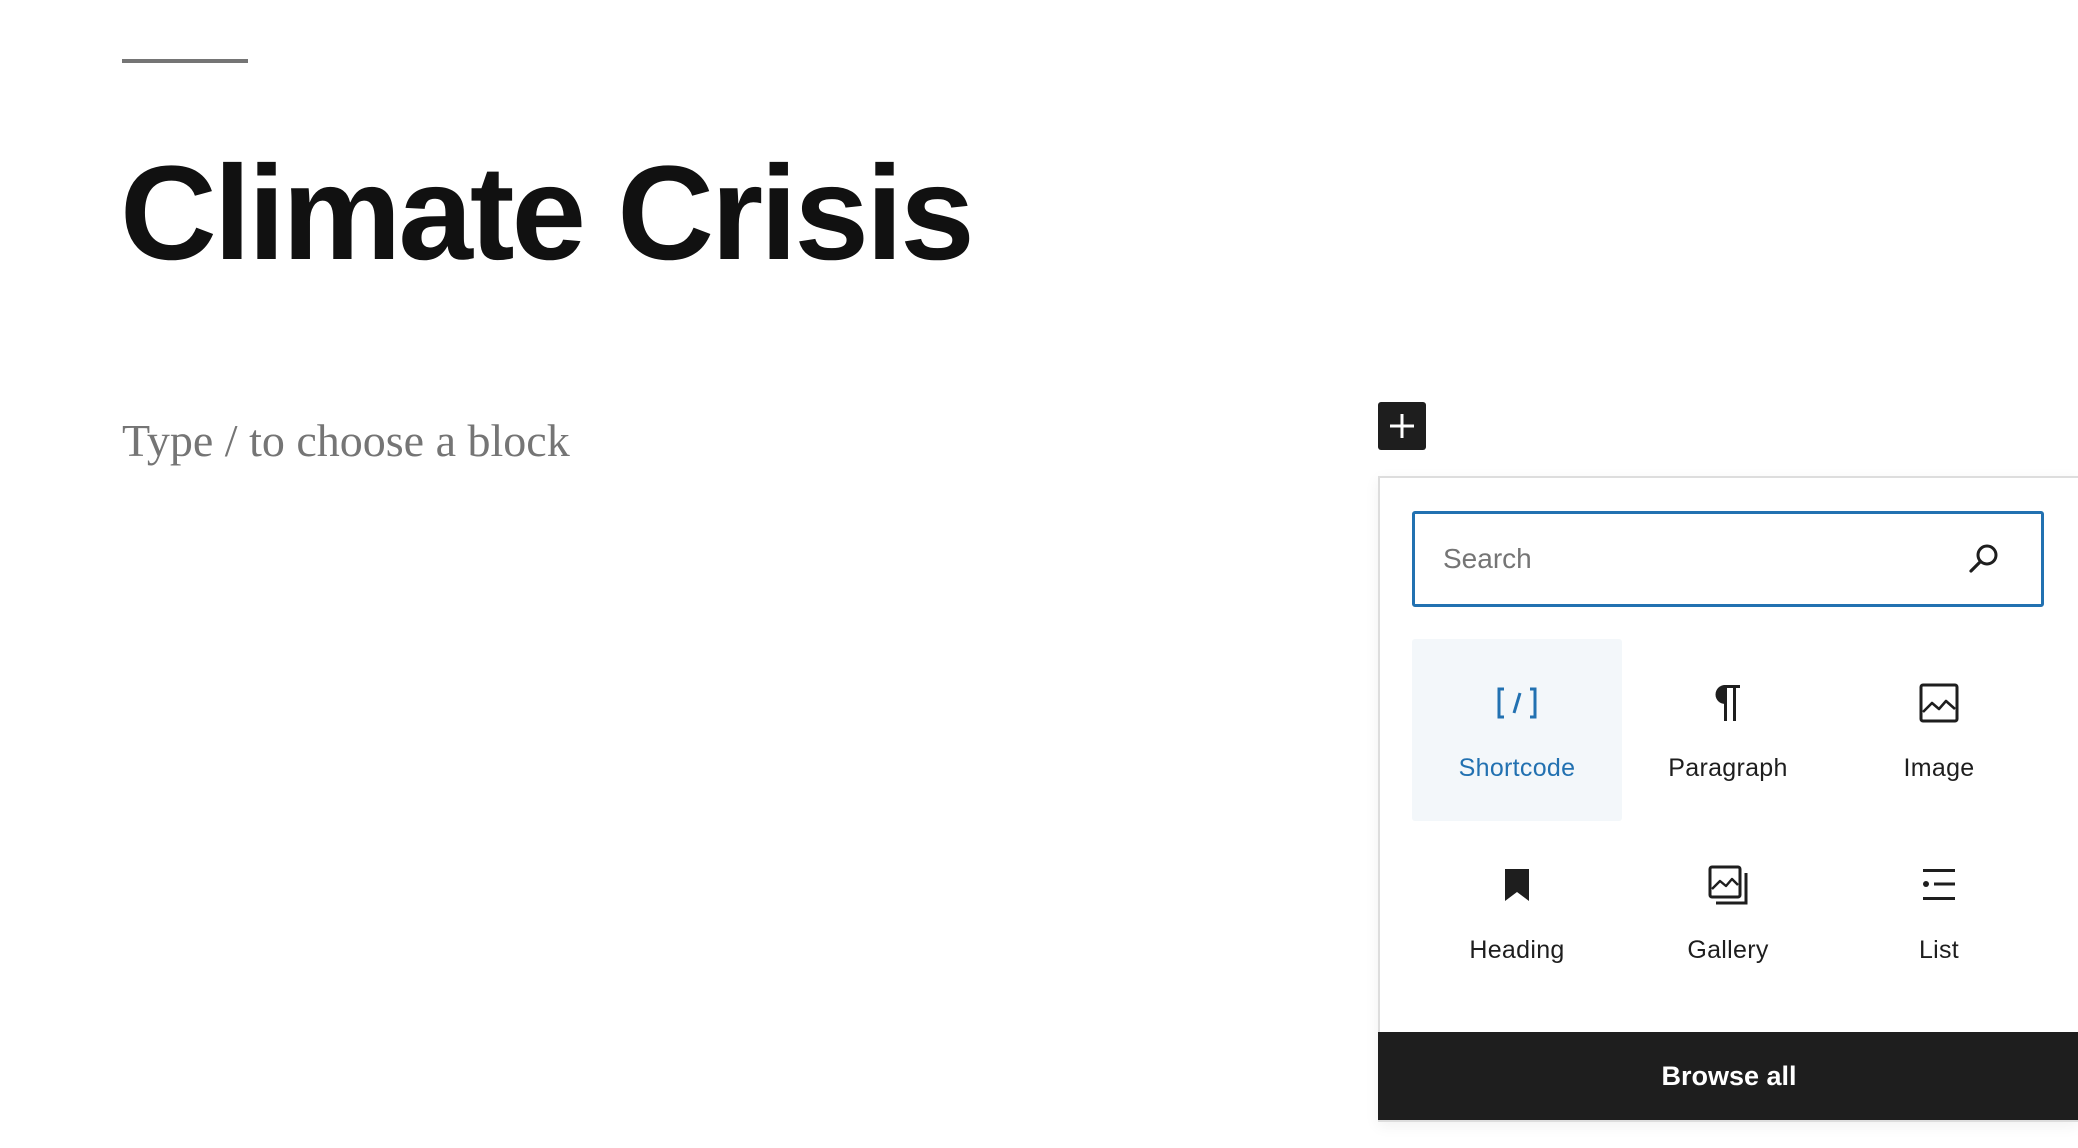 The height and width of the screenshot is (1148, 2078). I want to click on block-item-gallery: Gallery, so click(1728, 912).